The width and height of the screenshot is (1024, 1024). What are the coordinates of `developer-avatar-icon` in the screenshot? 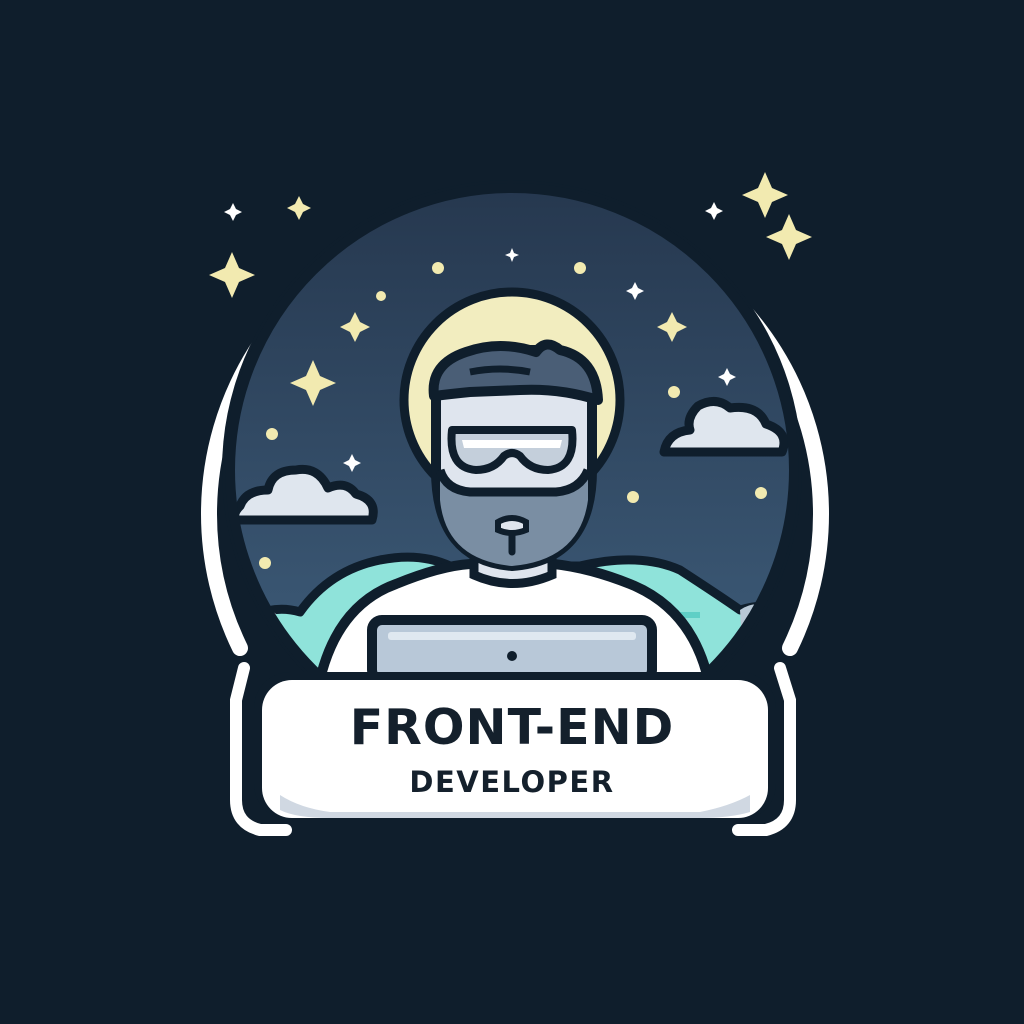 It's located at (515, 455).